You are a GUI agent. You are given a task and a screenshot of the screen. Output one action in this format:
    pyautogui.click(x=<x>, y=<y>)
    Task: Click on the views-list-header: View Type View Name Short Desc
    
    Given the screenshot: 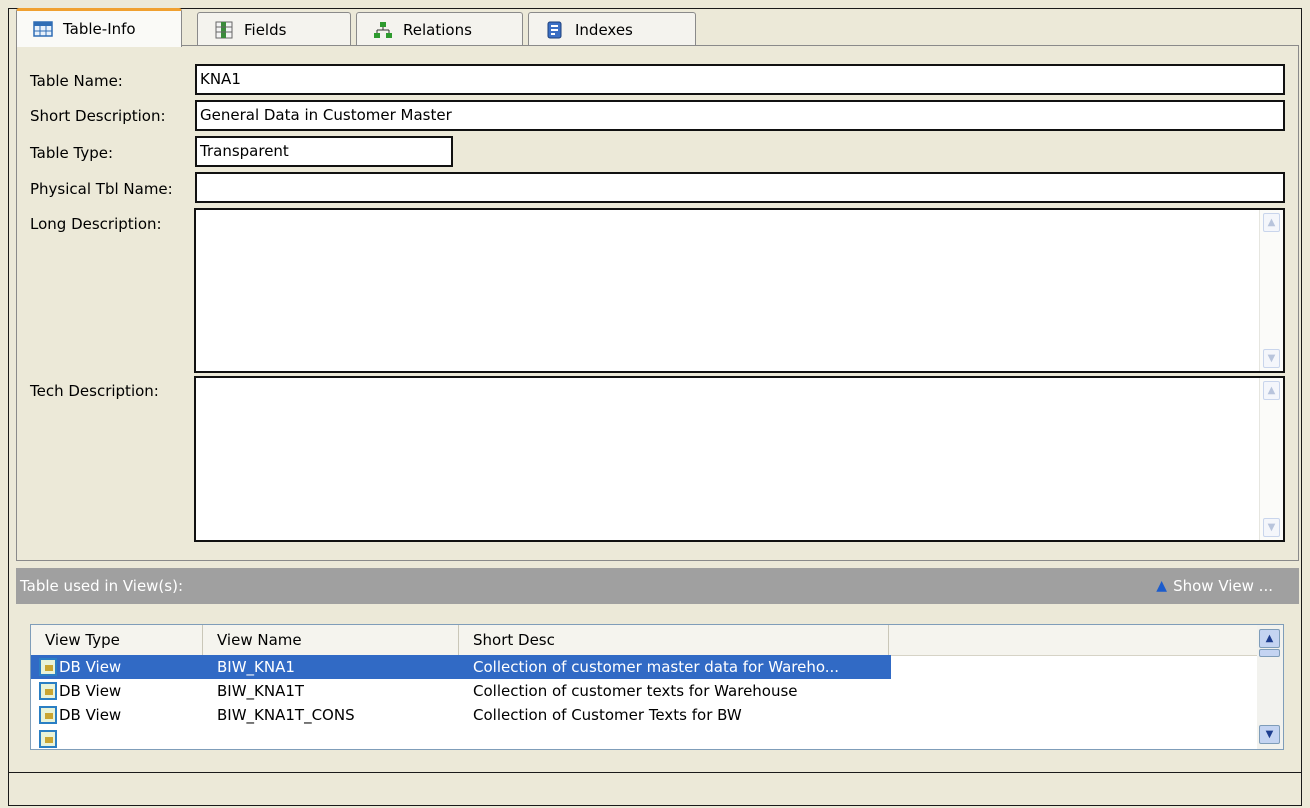 What is the action you would take?
    pyautogui.click(x=644, y=640)
    